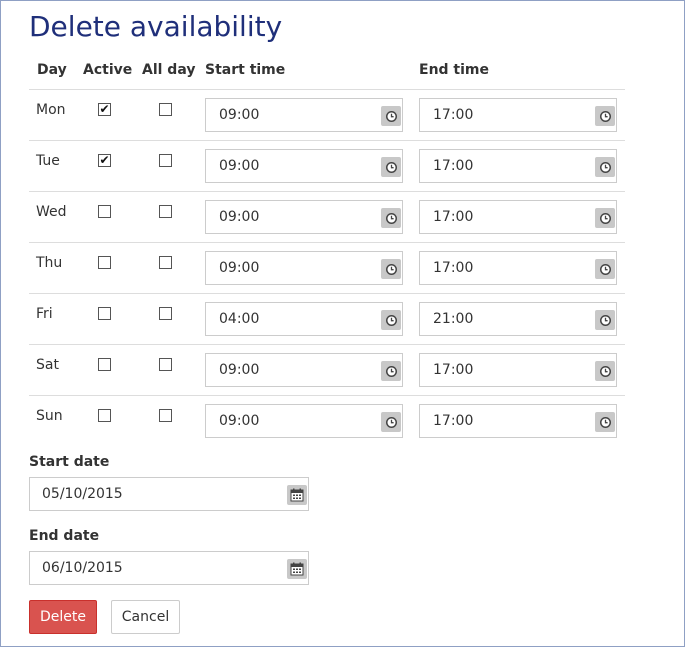  What do you see at coordinates (82, 568) in the screenshot?
I see `end-date-value: 06/10/2015` at bounding box center [82, 568].